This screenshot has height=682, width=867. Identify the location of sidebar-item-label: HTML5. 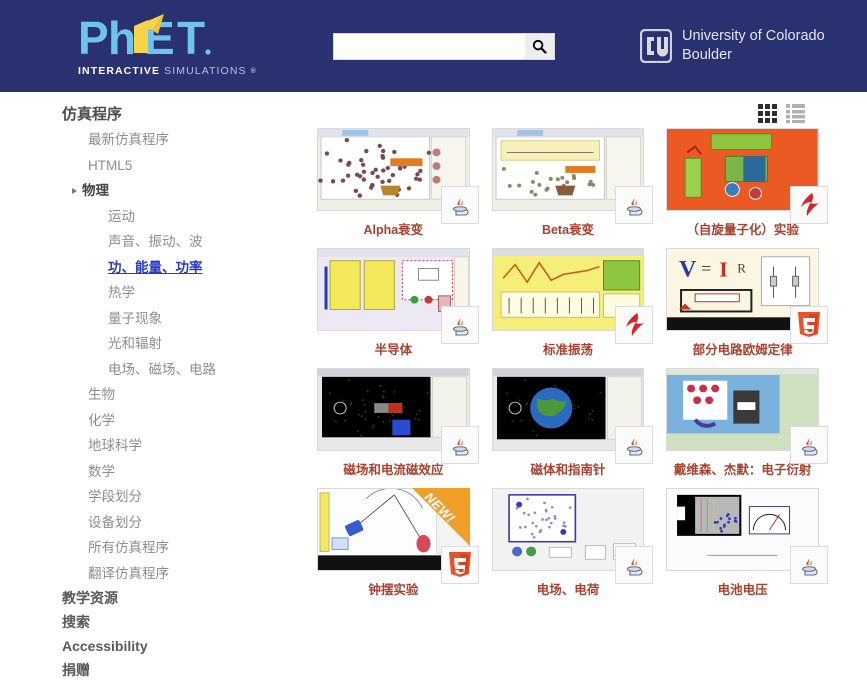
(110, 165).